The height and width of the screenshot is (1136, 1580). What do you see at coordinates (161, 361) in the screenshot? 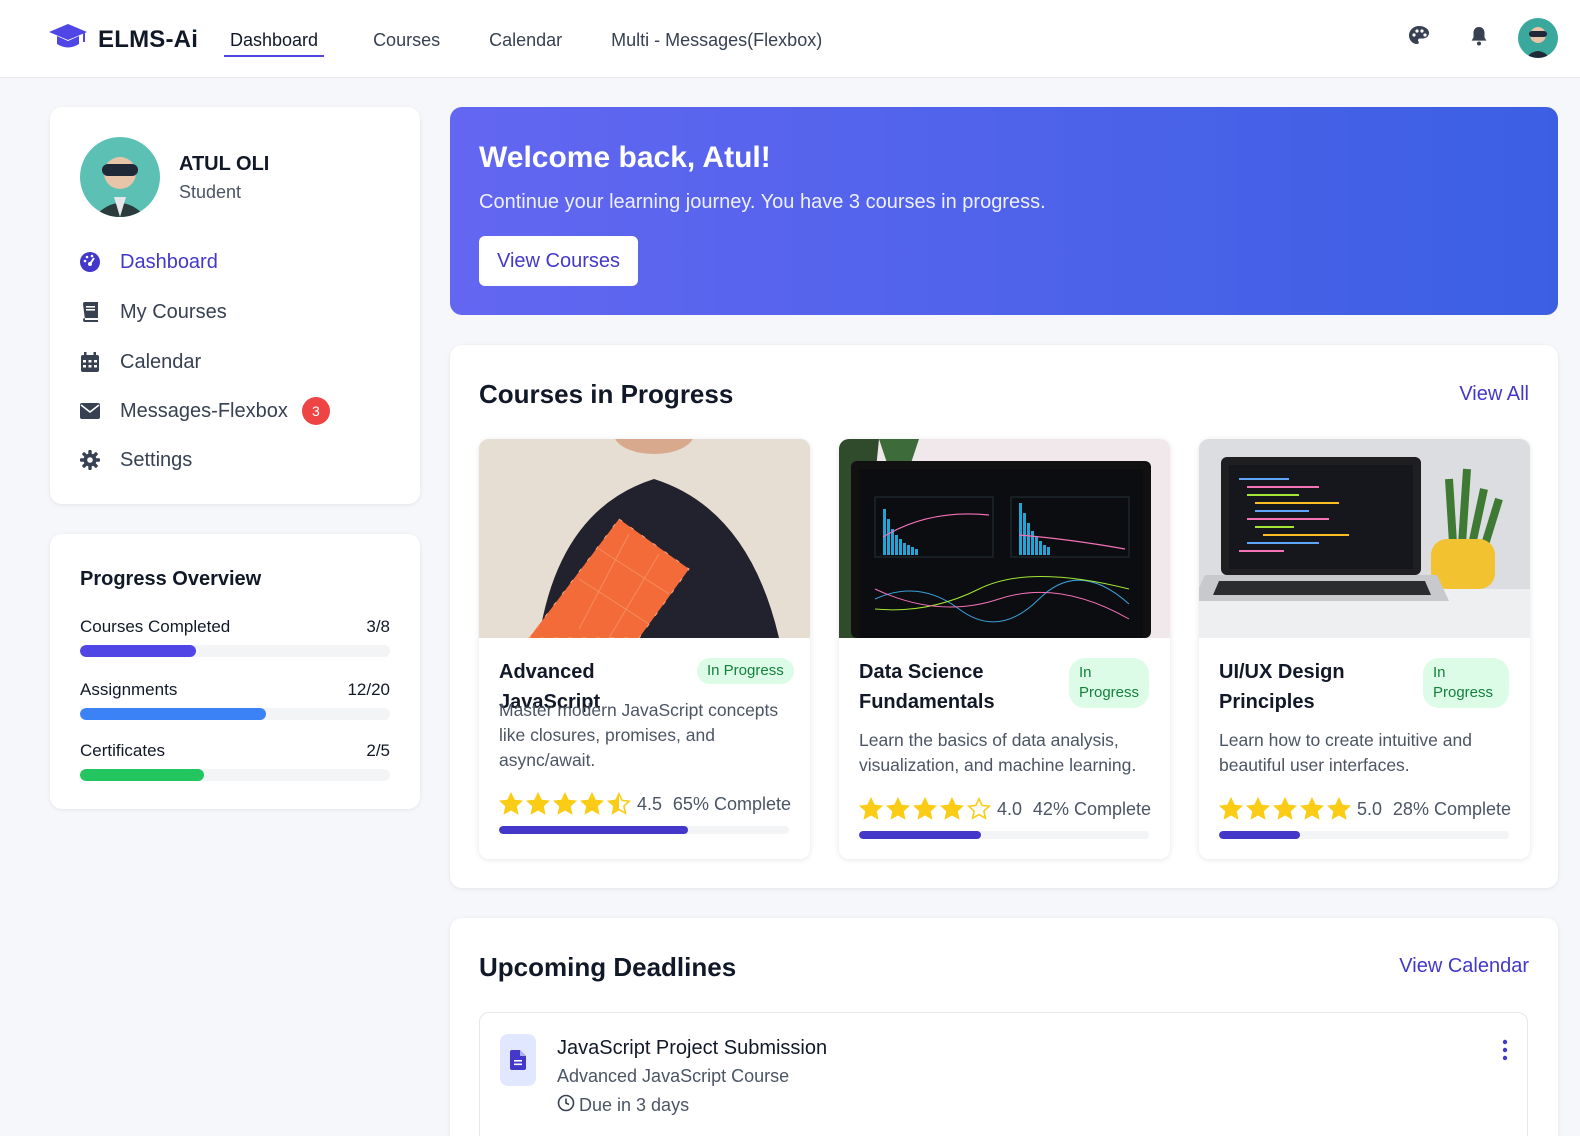
I see `sidebar-item-label: Calendar` at bounding box center [161, 361].